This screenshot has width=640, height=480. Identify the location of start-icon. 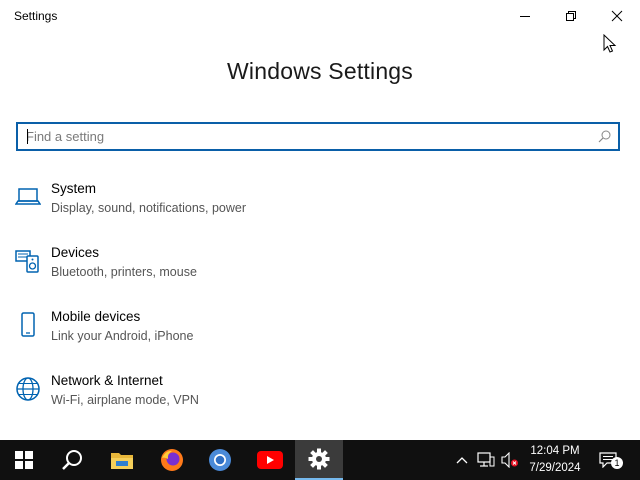
(24, 460).